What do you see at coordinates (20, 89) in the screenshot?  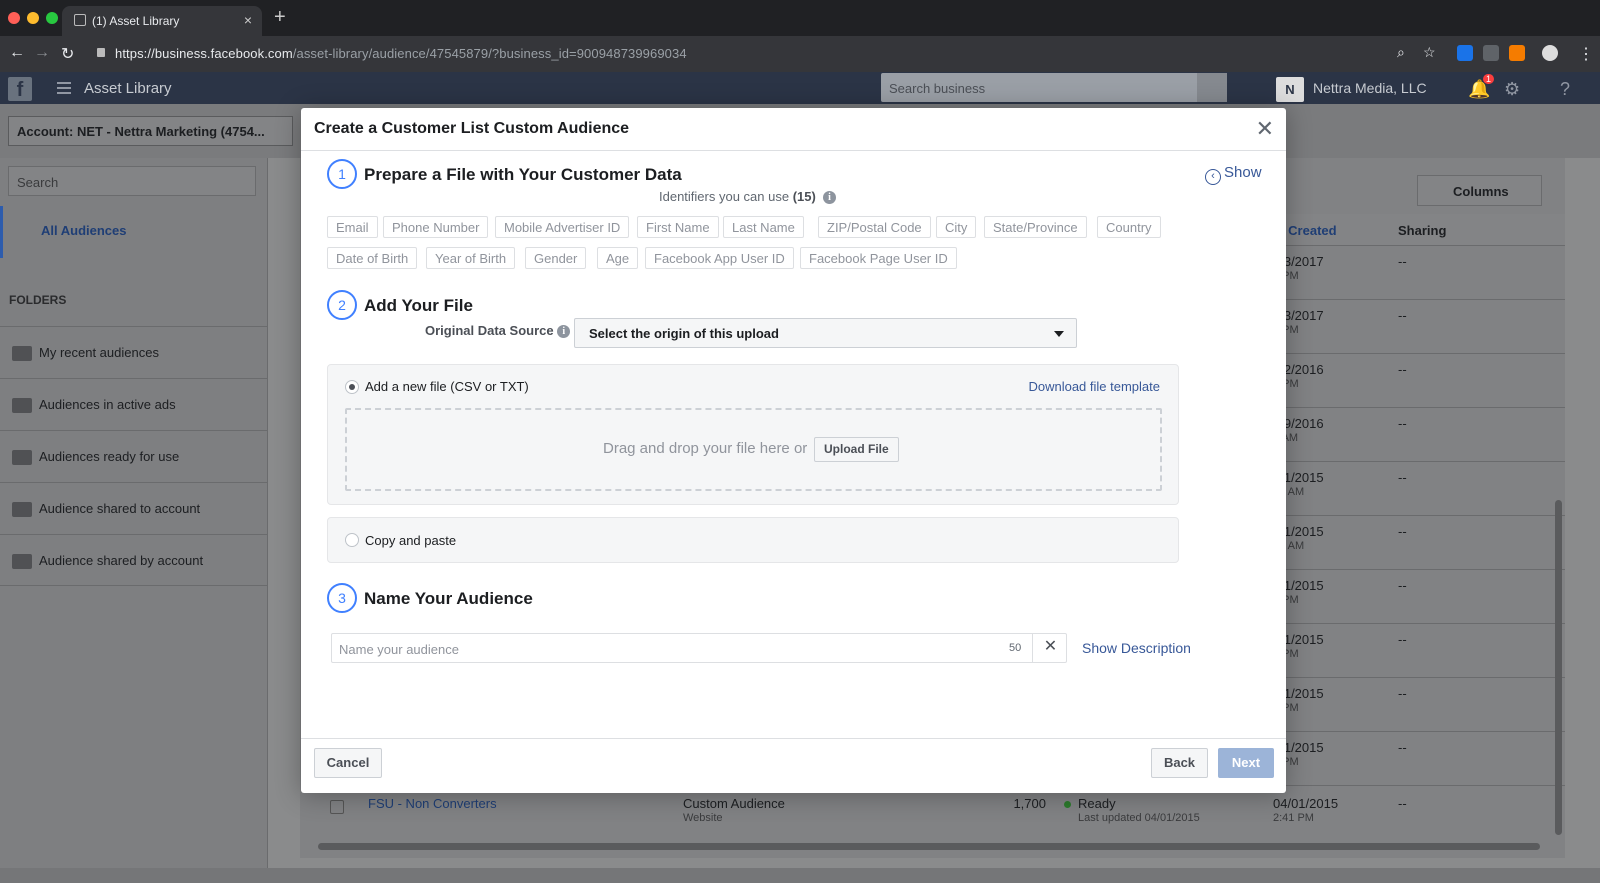 I see `facebook-logo-icon: f` at bounding box center [20, 89].